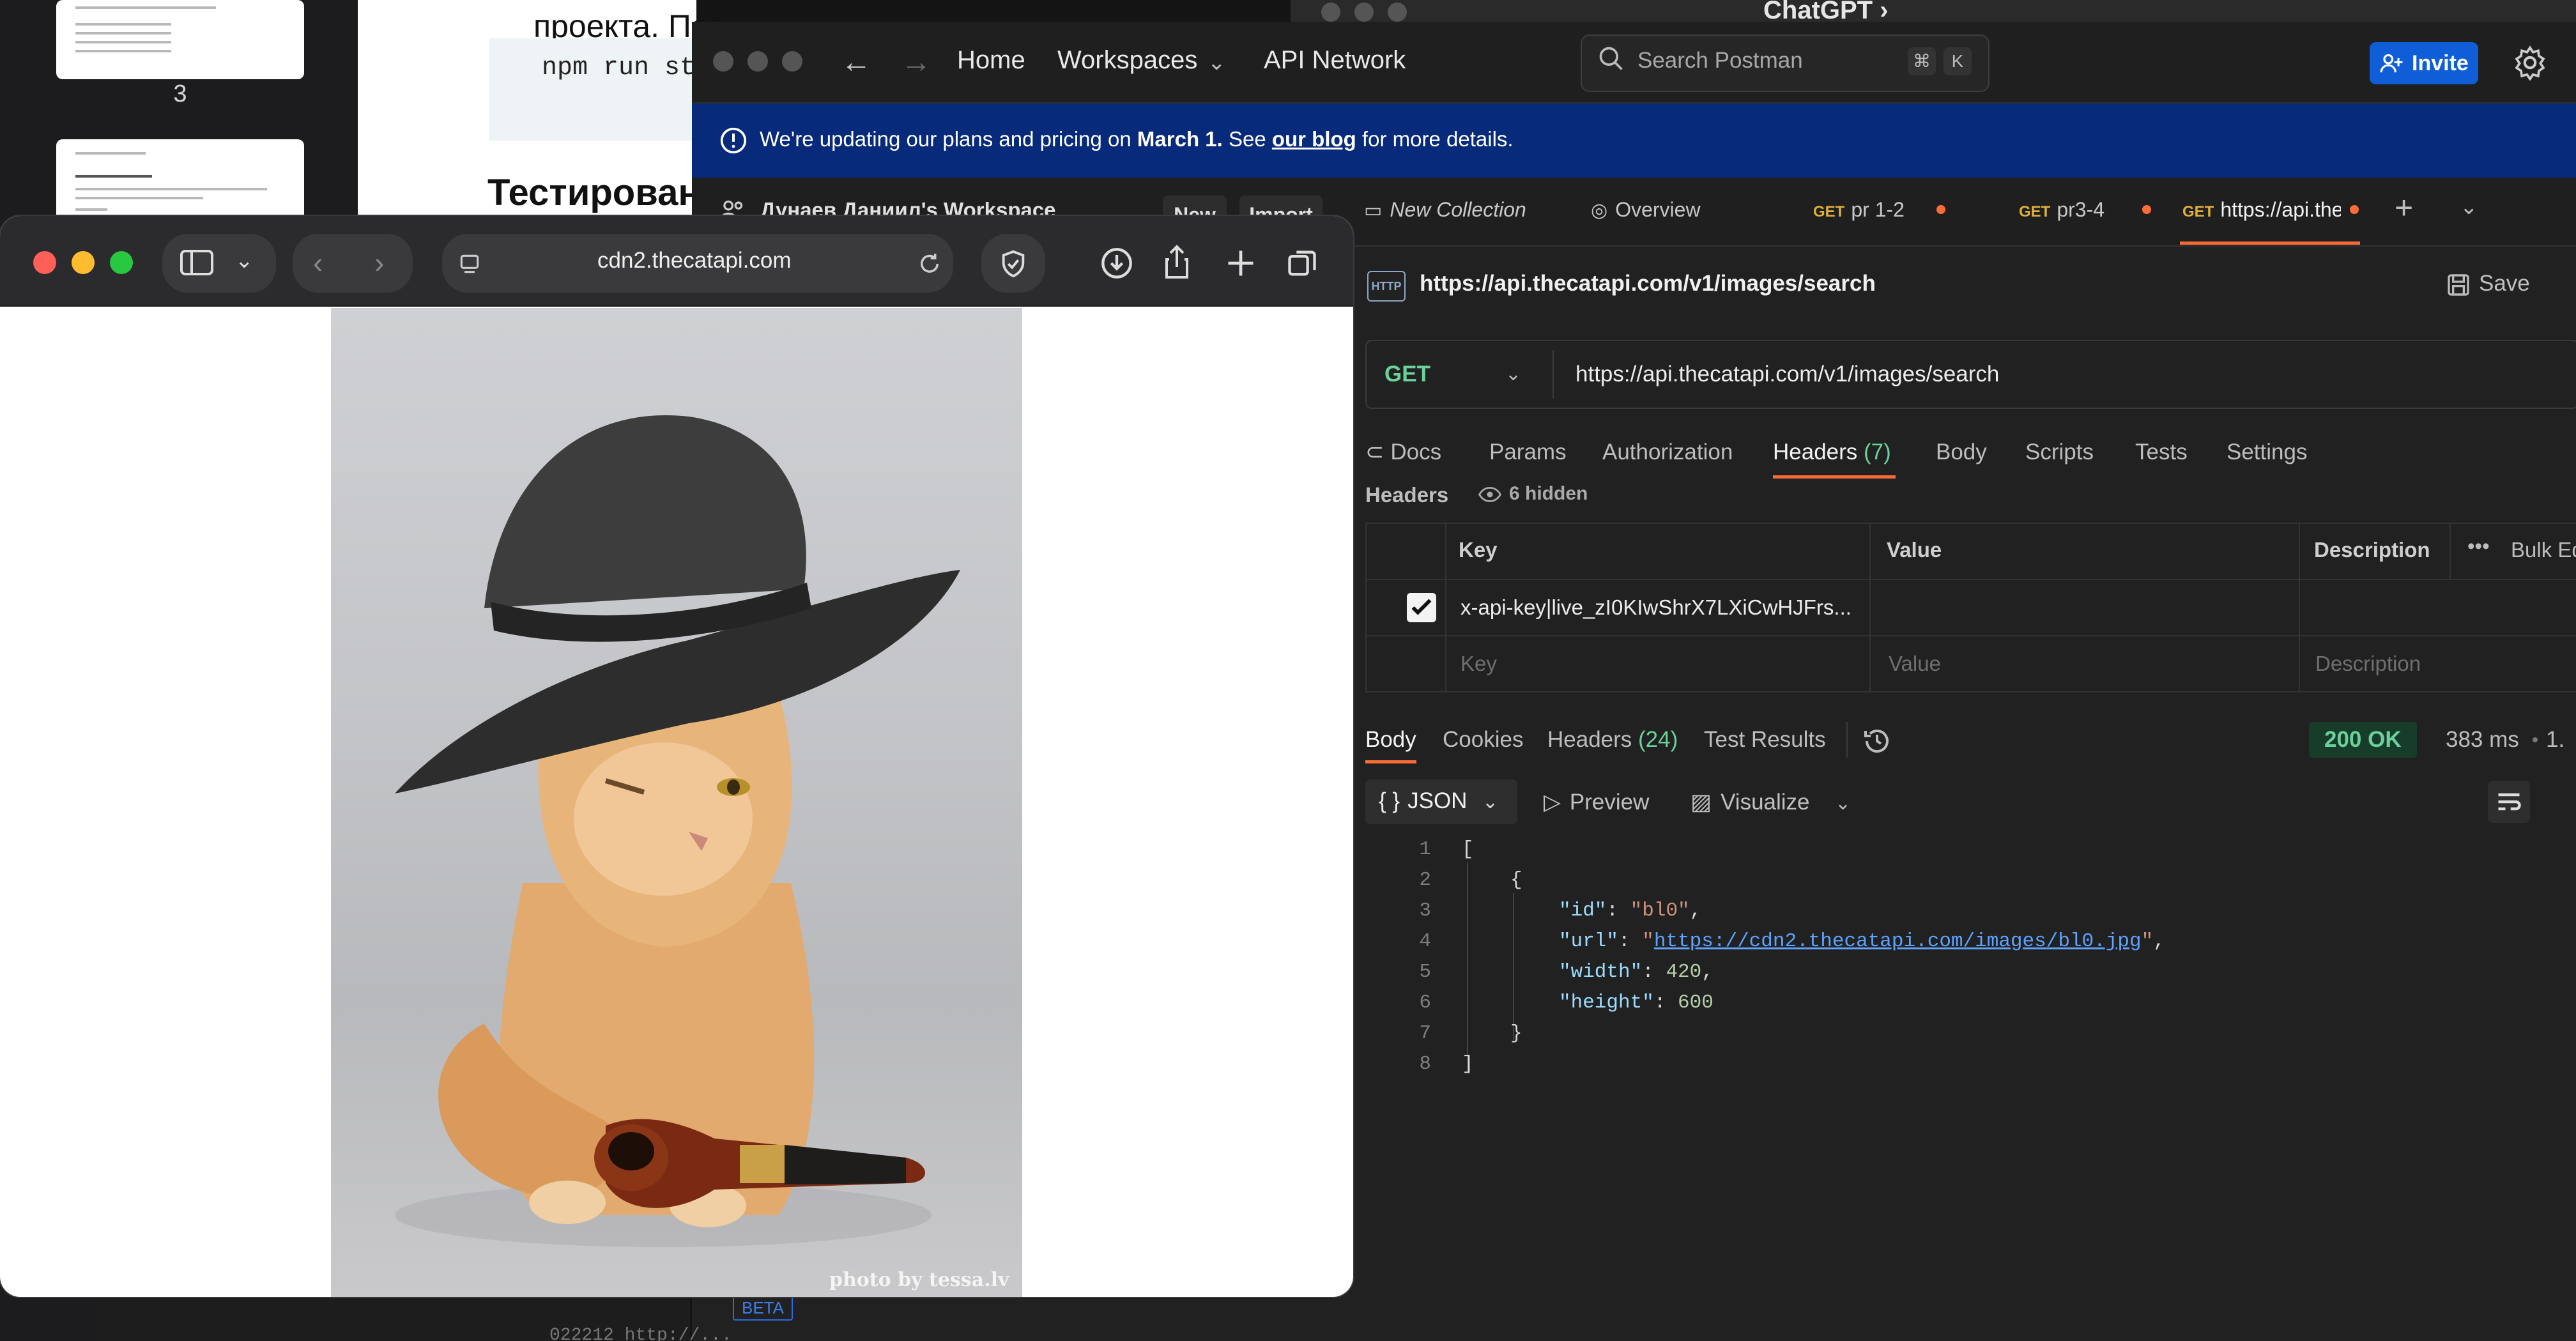 The height and width of the screenshot is (1341, 2576). I want to click on new-tab-icon: +, so click(2404, 207).